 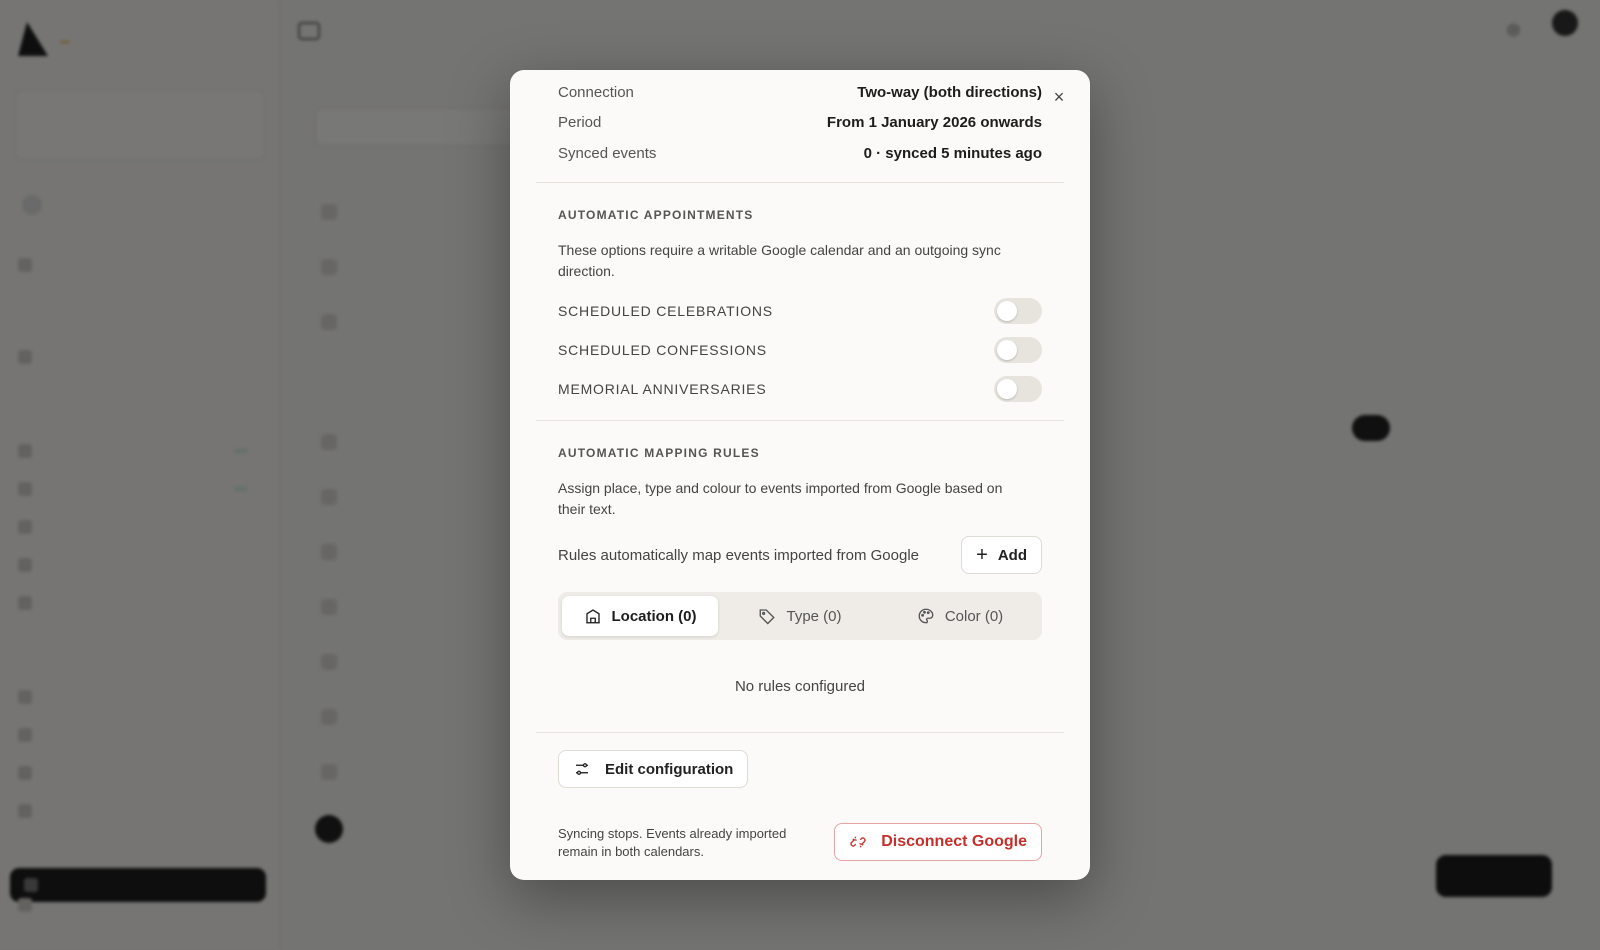 What do you see at coordinates (669, 769) in the screenshot?
I see `edit-configuration-label: Edit configuration` at bounding box center [669, 769].